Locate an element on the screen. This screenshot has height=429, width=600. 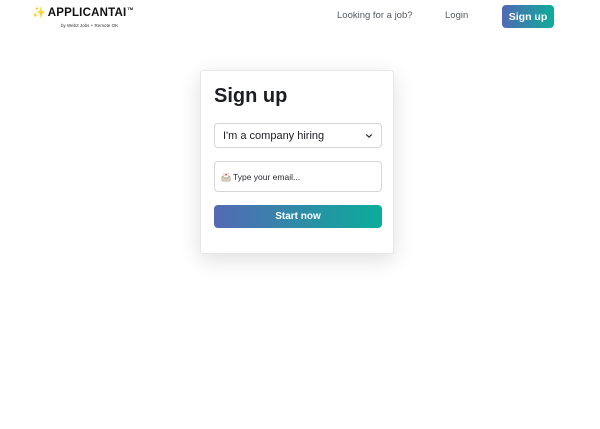
logo-tagline: by Web3 Jobs + Remote OK is located at coordinates (90, 25).